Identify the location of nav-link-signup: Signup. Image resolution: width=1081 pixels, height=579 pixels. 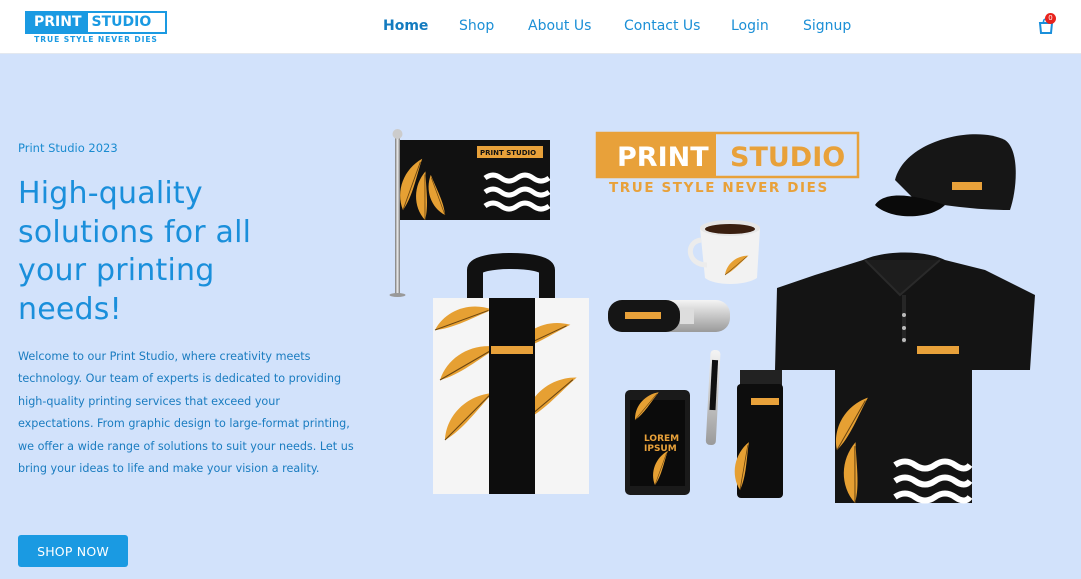
(827, 26).